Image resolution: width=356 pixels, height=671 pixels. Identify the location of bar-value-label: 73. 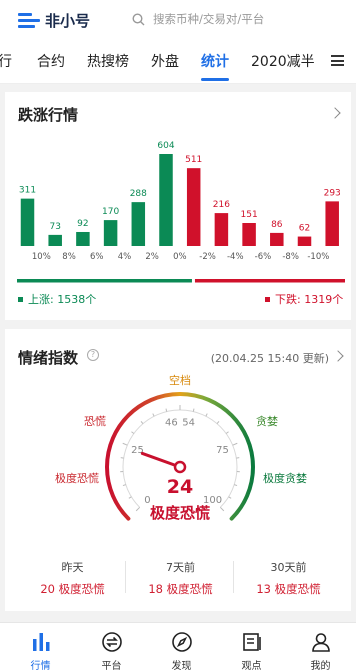
(54, 227).